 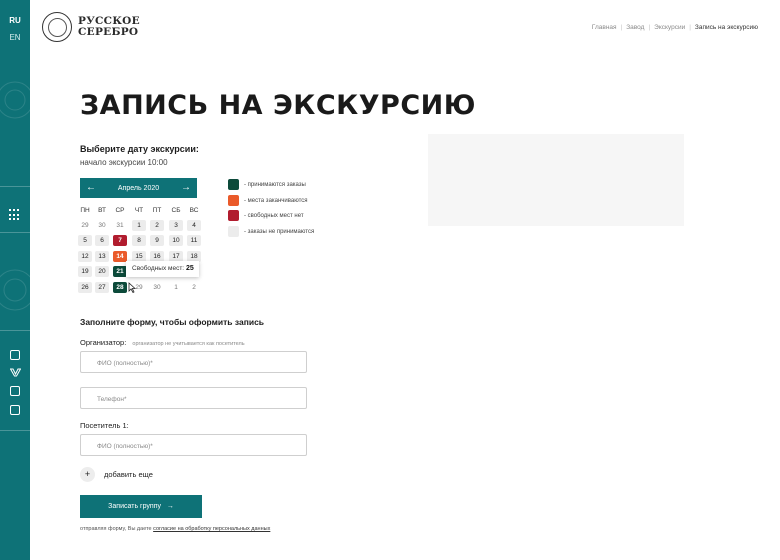 I want to click on weekday-label: СБ, so click(x=176, y=210).